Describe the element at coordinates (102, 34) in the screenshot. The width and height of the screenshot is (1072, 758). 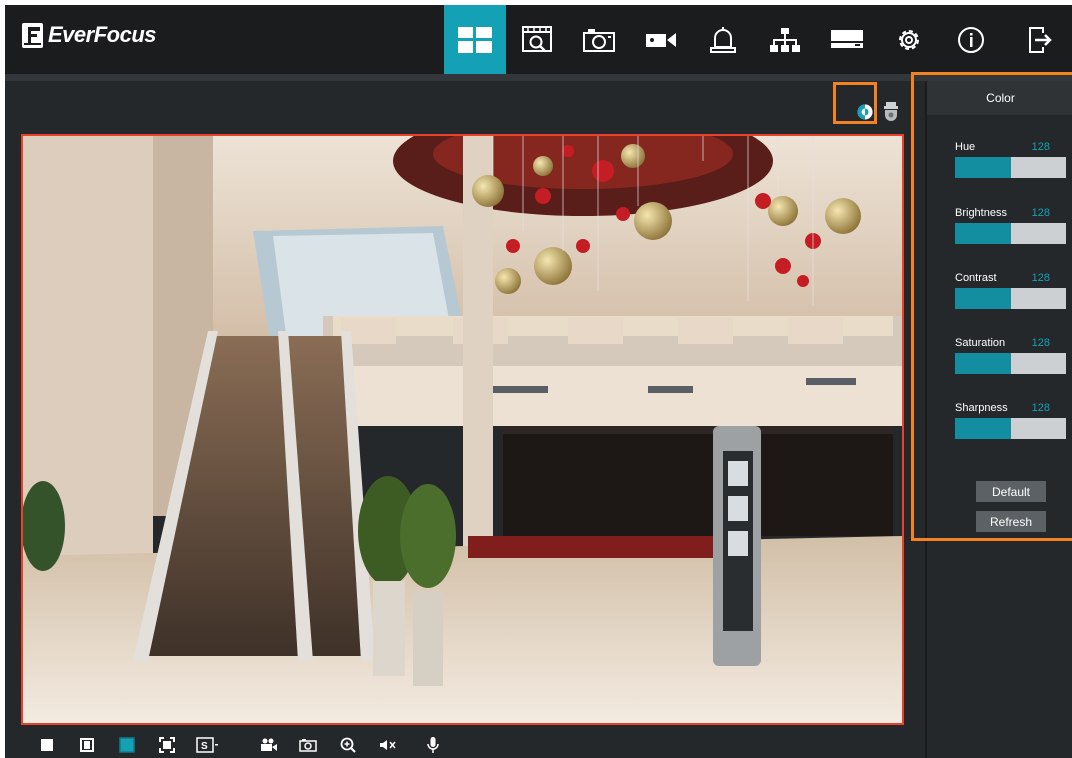
I see `brand-name: EverFocus` at that location.